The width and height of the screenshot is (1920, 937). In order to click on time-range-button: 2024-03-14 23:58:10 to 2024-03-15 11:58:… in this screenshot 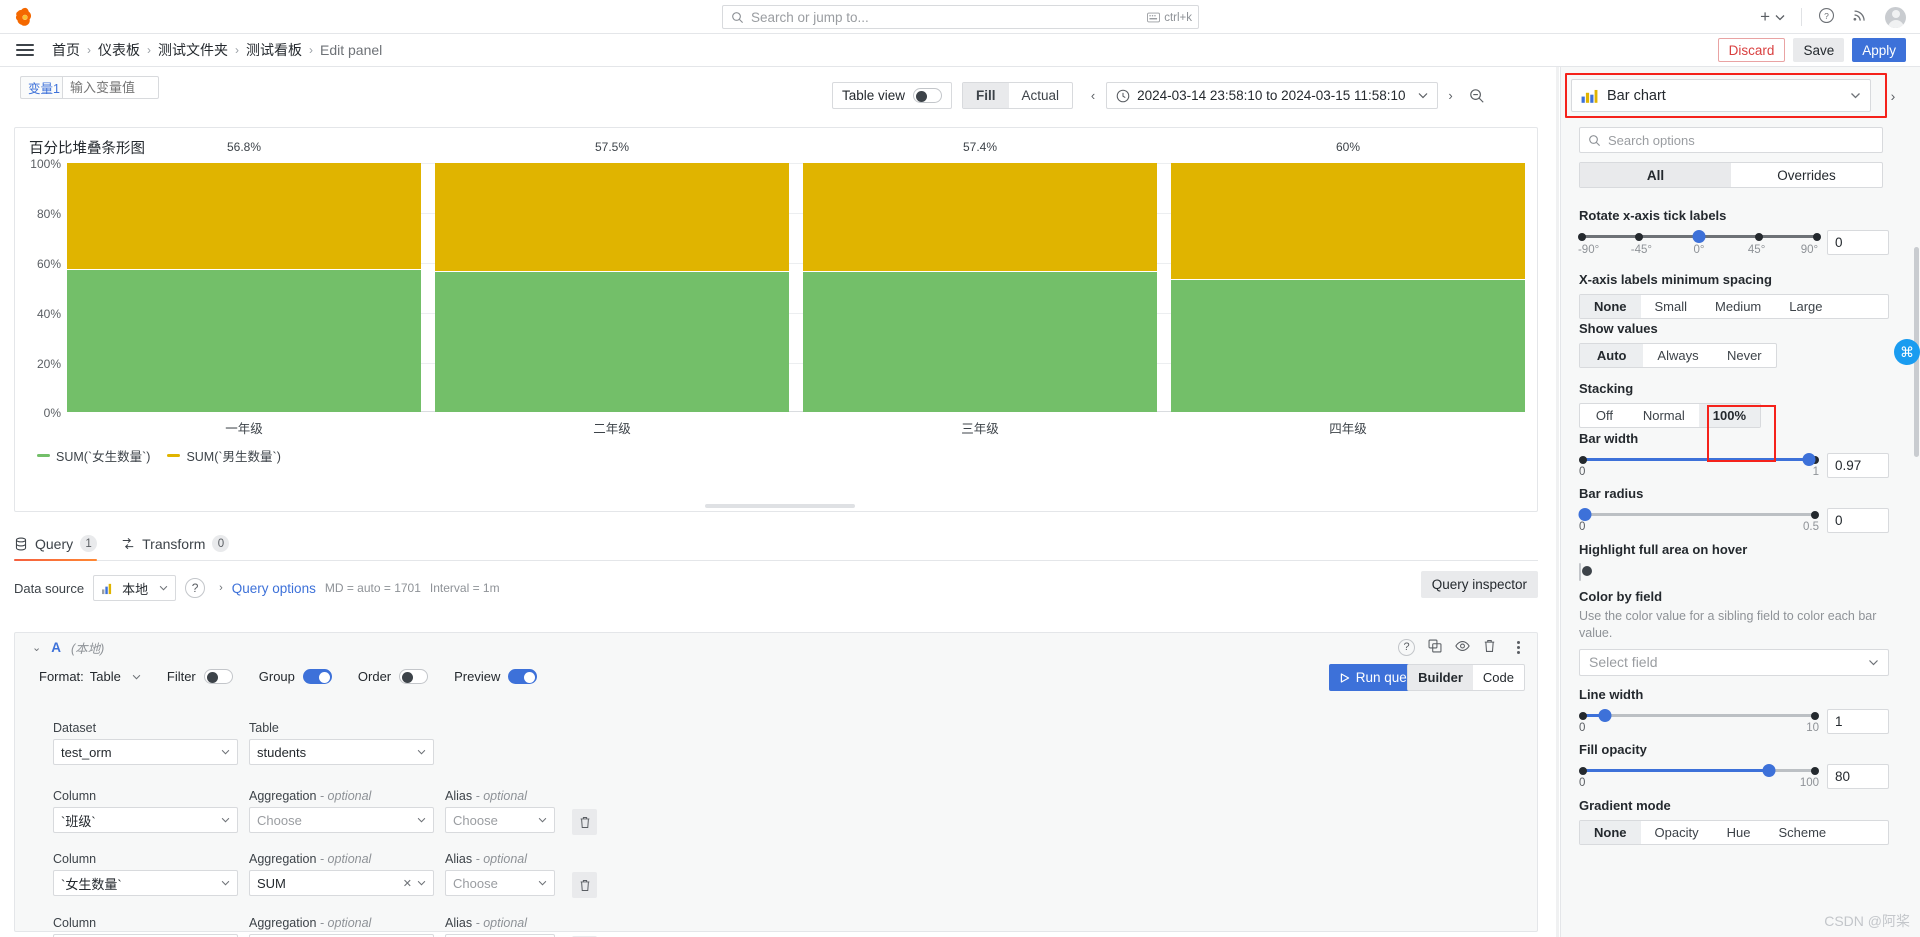, I will do `click(1272, 95)`.